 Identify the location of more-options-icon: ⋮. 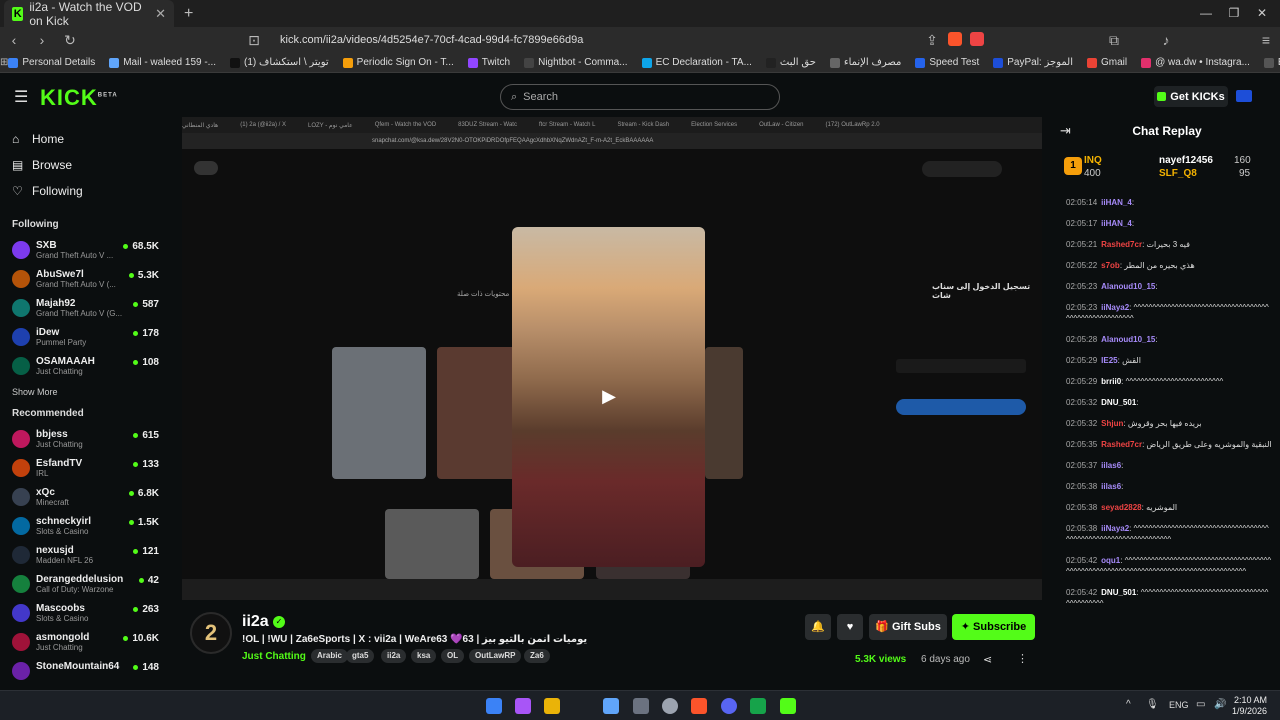
(1022, 658).